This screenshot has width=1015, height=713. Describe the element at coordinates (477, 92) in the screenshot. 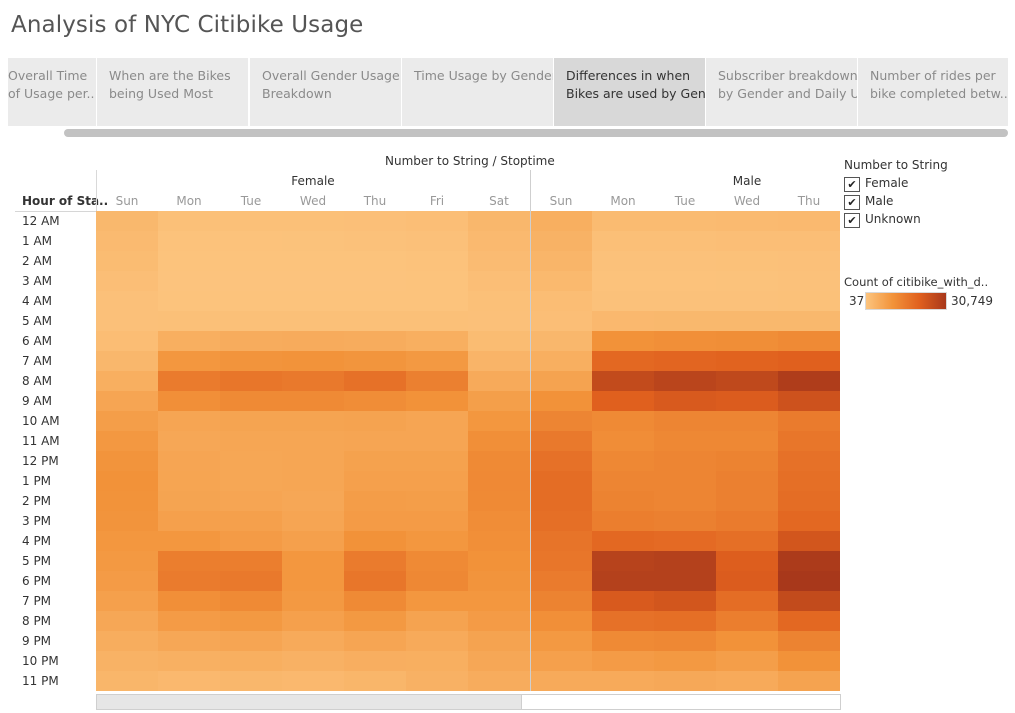

I see `tab-time-by-gender: Time Usage by Gender` at that location.